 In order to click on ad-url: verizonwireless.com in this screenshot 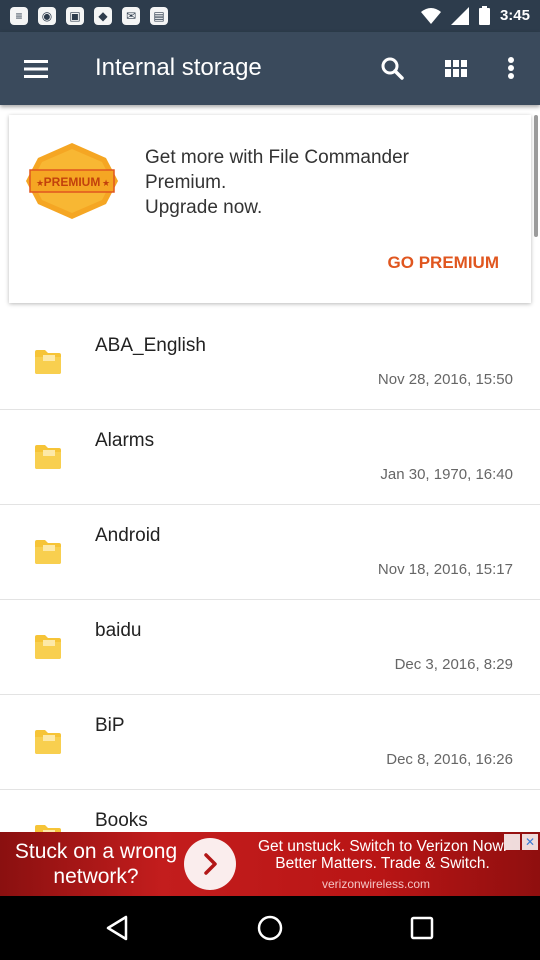, I will do `click(376, 884)`.